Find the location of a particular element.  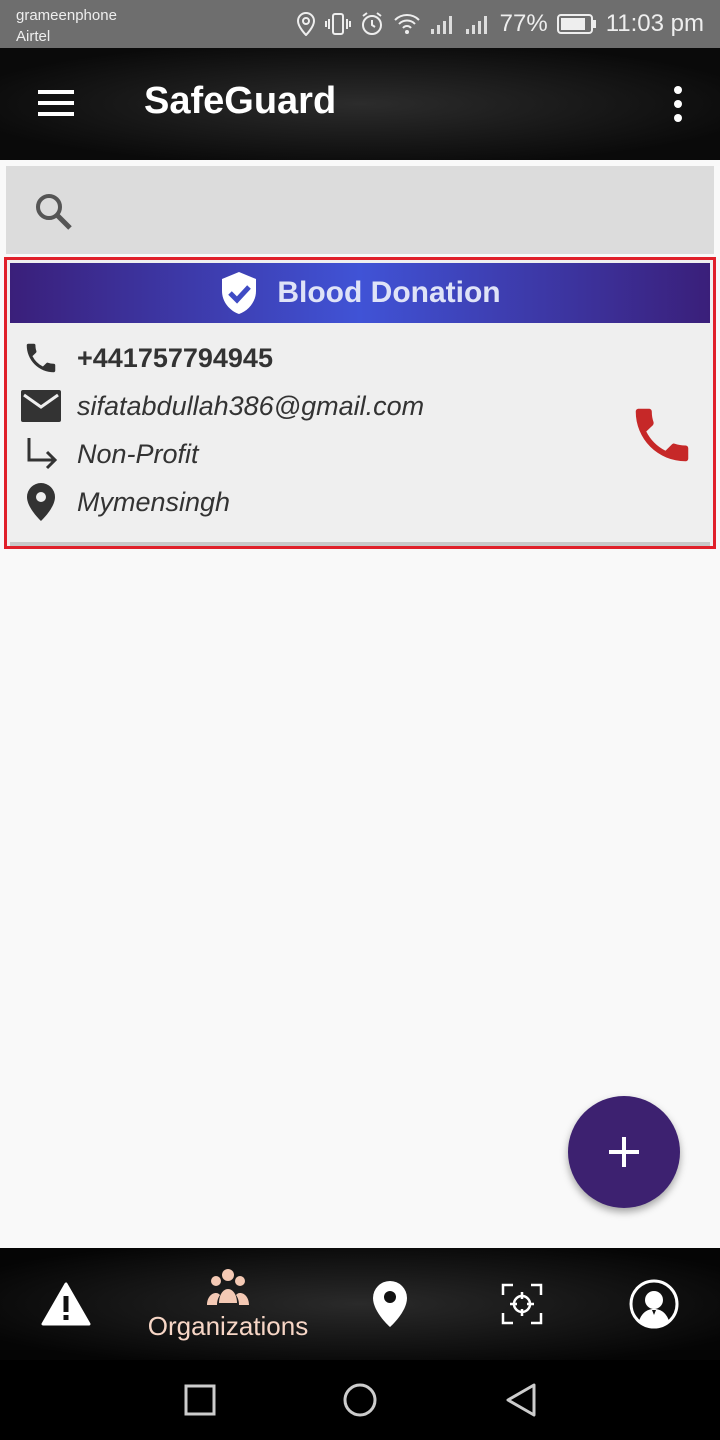

card-header: Blood Donation is located at coordinates (360, 293).